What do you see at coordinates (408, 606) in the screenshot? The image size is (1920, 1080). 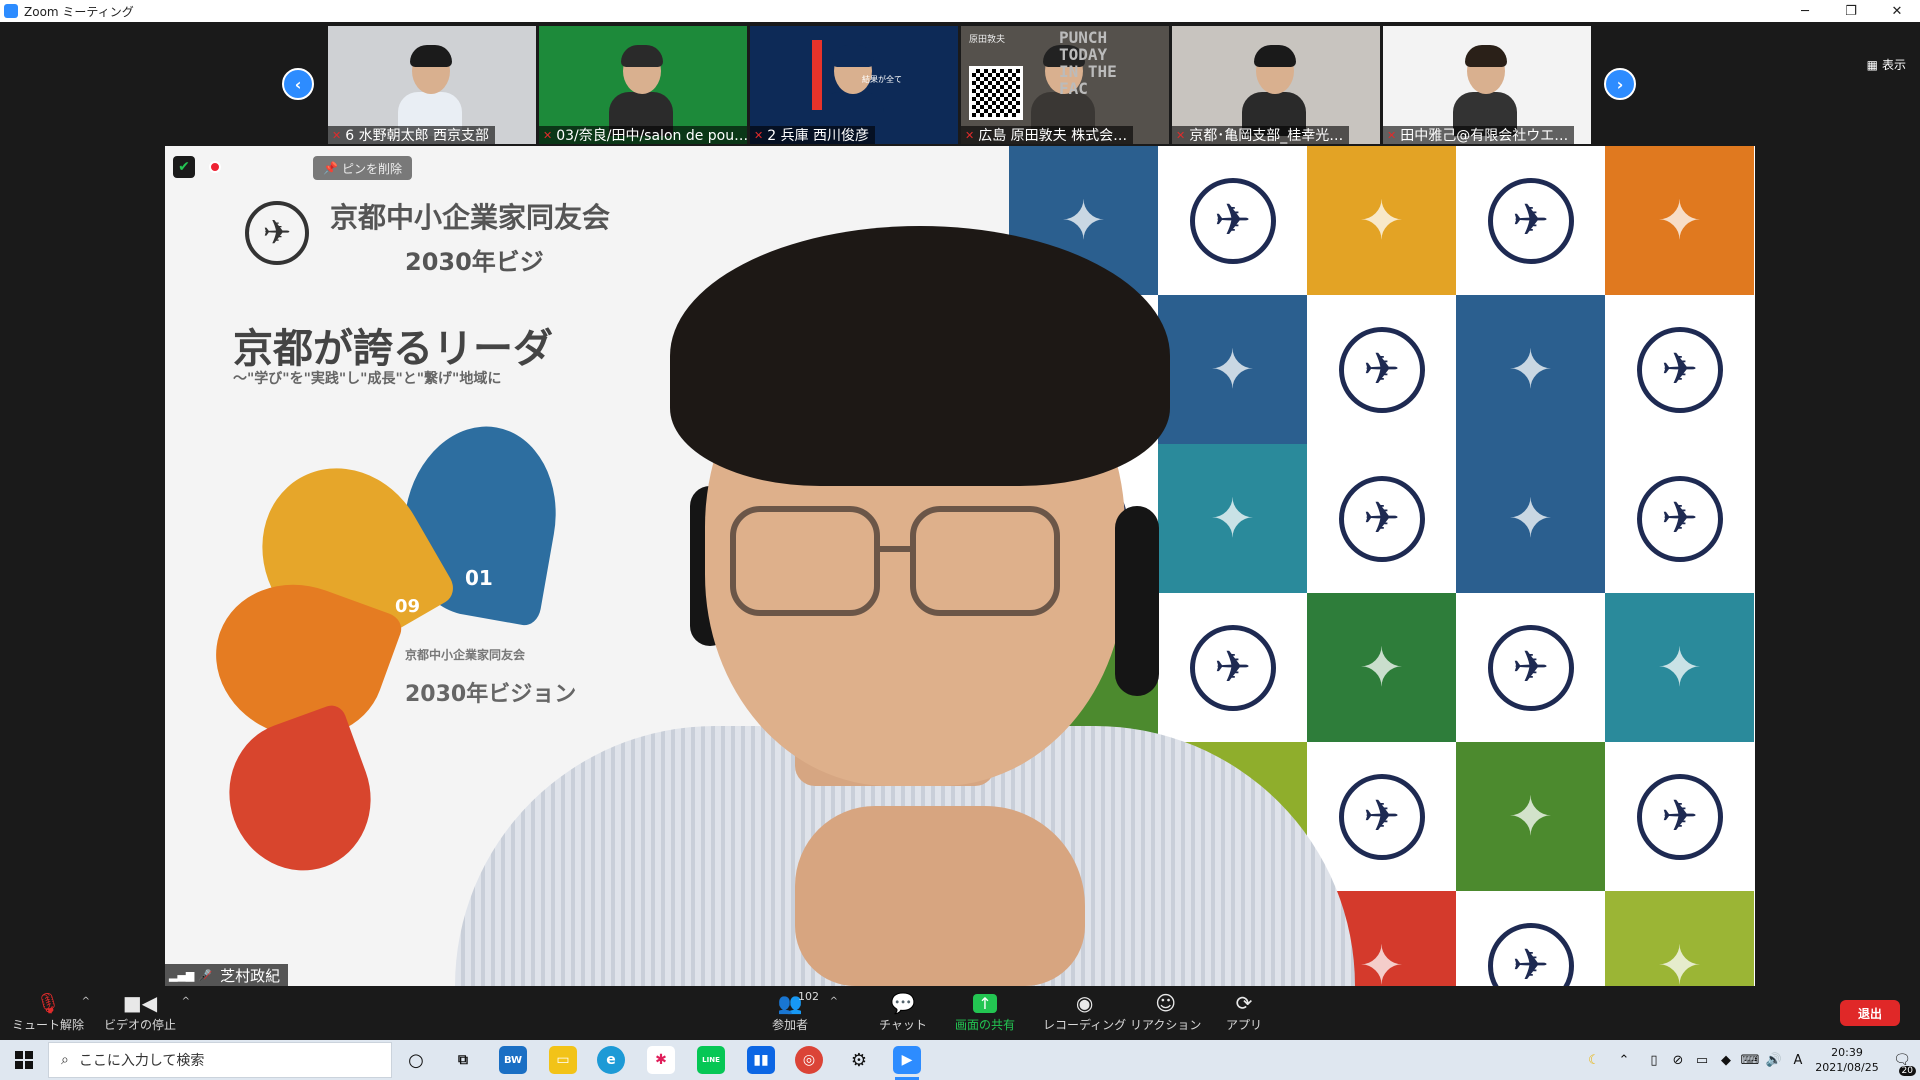 I see `slide-num: 09` at bounding box center [408, 606].